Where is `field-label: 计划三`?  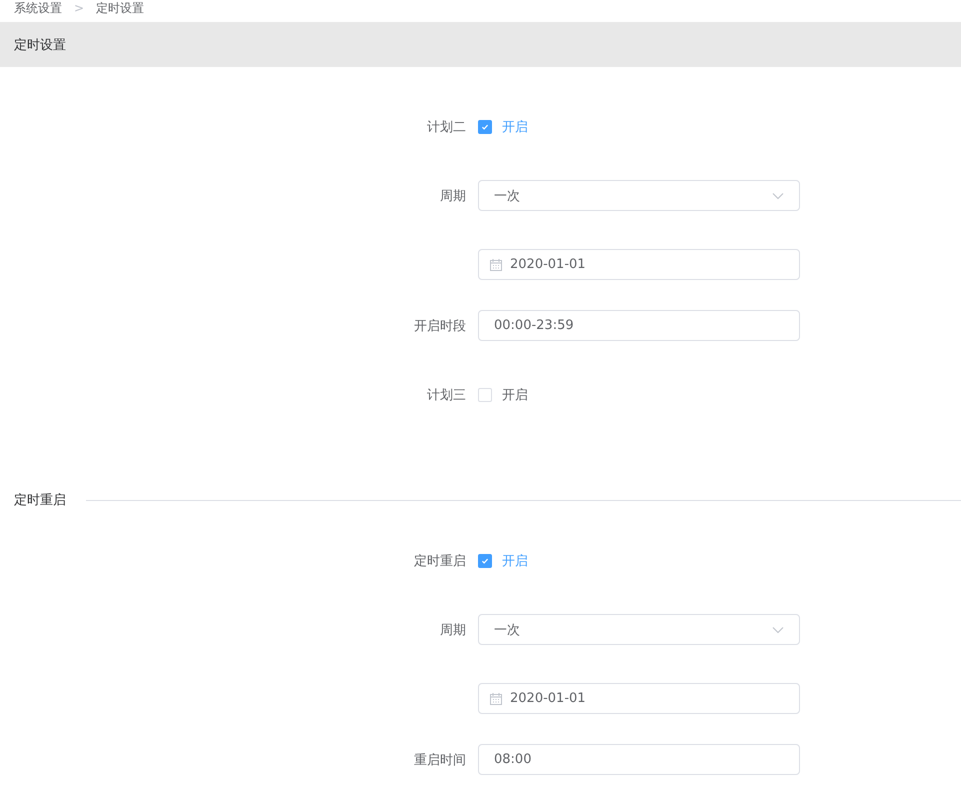 field-label: 计划三 is located at coordinates (446, 395).